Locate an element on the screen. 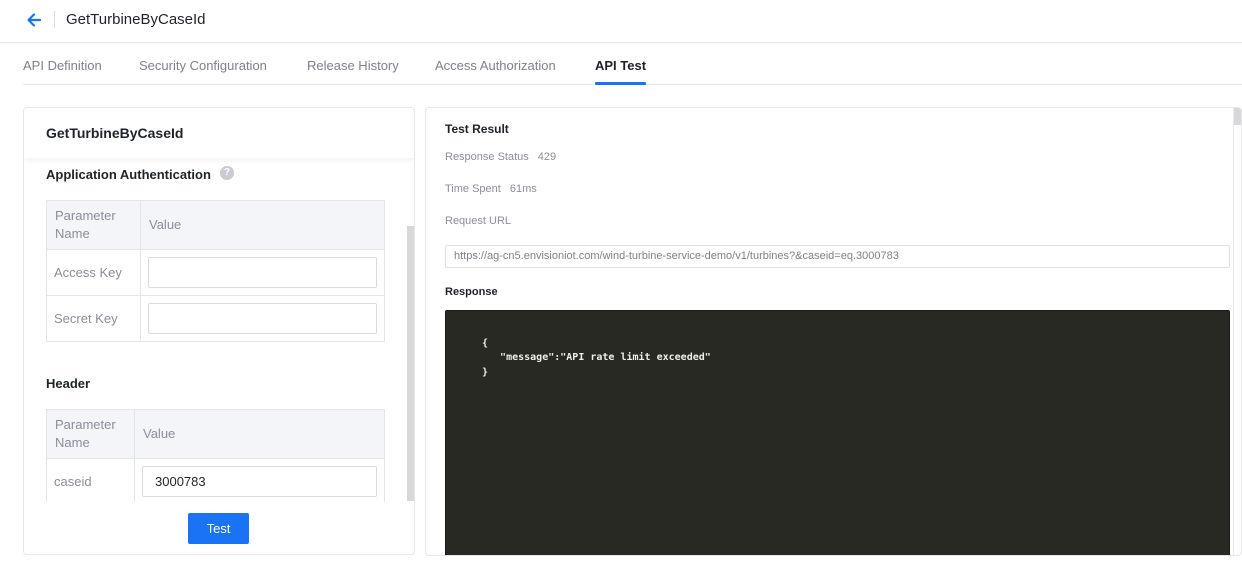  param-name: Access Key is located at coordinates (93, 272).